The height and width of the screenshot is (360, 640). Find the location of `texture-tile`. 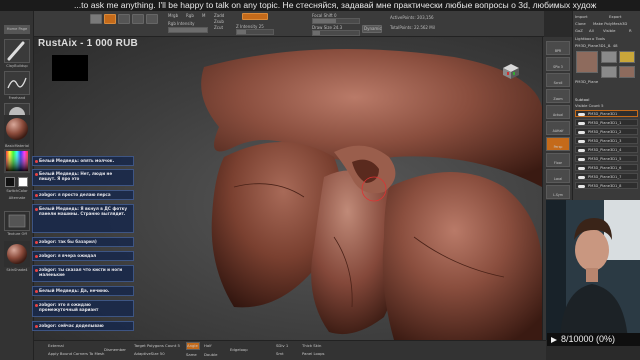

texture-tile is located at coordinates (17, 221).